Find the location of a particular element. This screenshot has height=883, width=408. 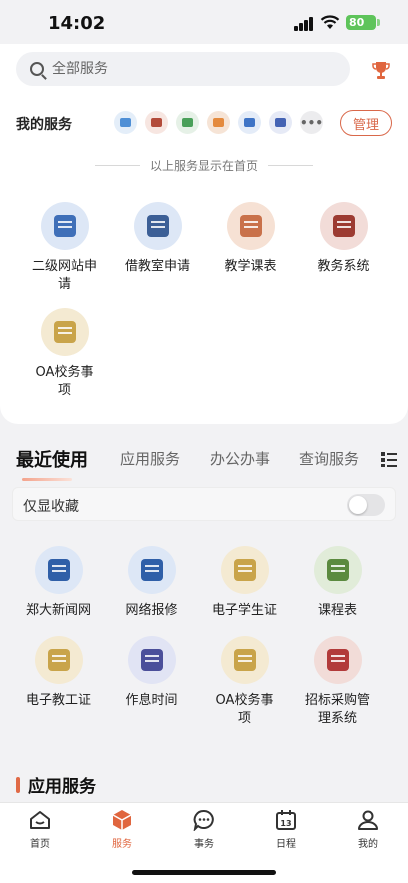

wifi-icon is located at coordinates (330, 22).